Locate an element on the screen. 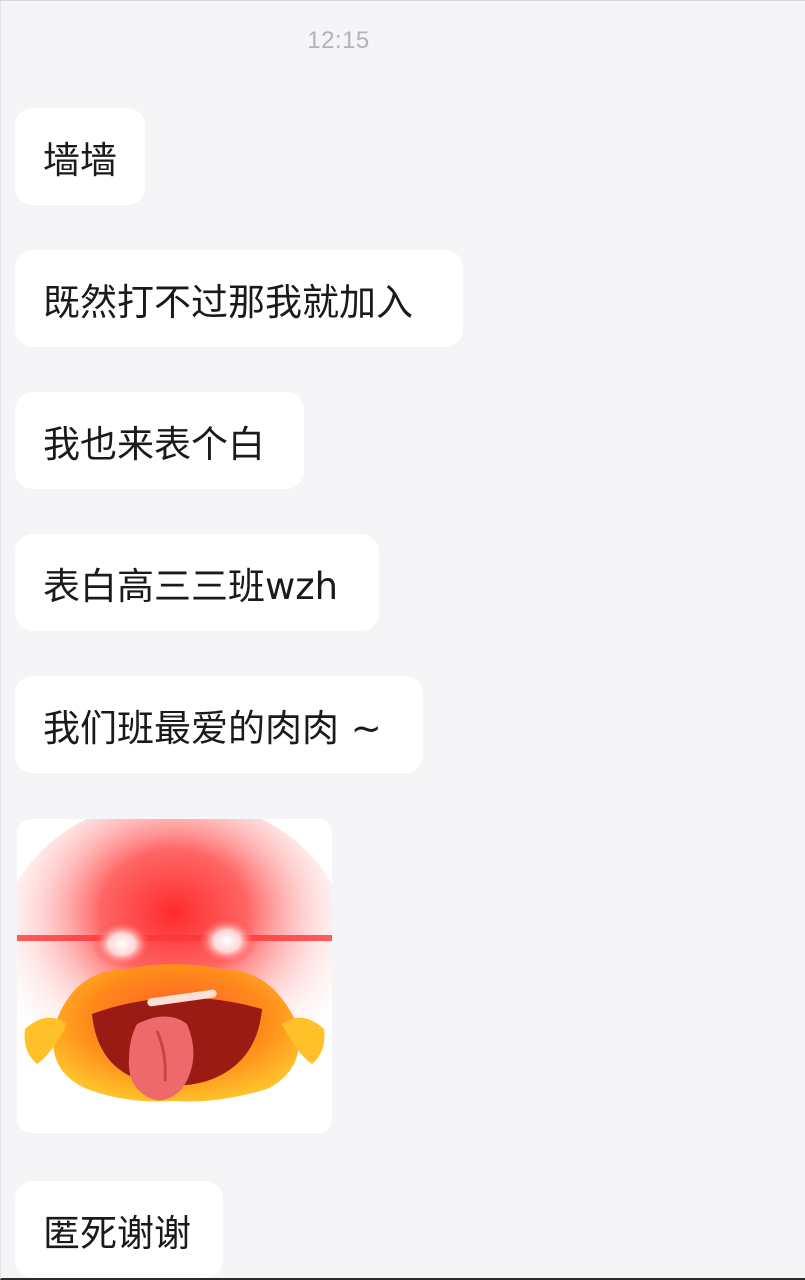 This screenshot has width=805, height=1280. angry-face-sticker-image is located at coordinates (174, 976).